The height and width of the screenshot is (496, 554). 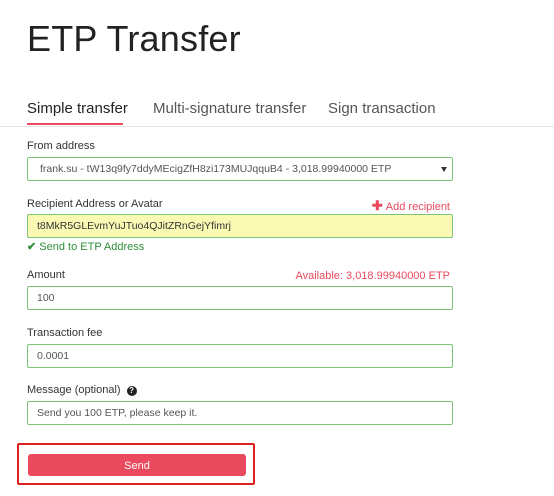 I want to click on send-to-status-text: Send to ETP Address, so click(x=92, y=247).